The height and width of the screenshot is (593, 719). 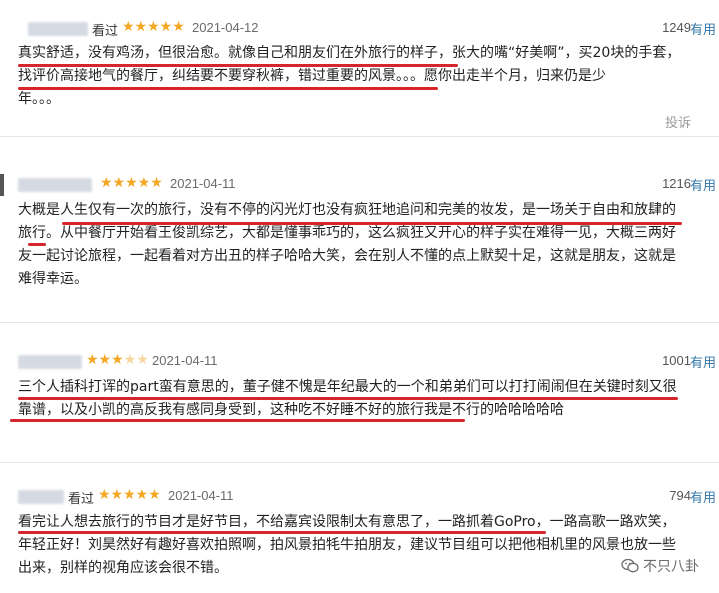 I want to click on wechat-icon, so click(x=630, y=565).